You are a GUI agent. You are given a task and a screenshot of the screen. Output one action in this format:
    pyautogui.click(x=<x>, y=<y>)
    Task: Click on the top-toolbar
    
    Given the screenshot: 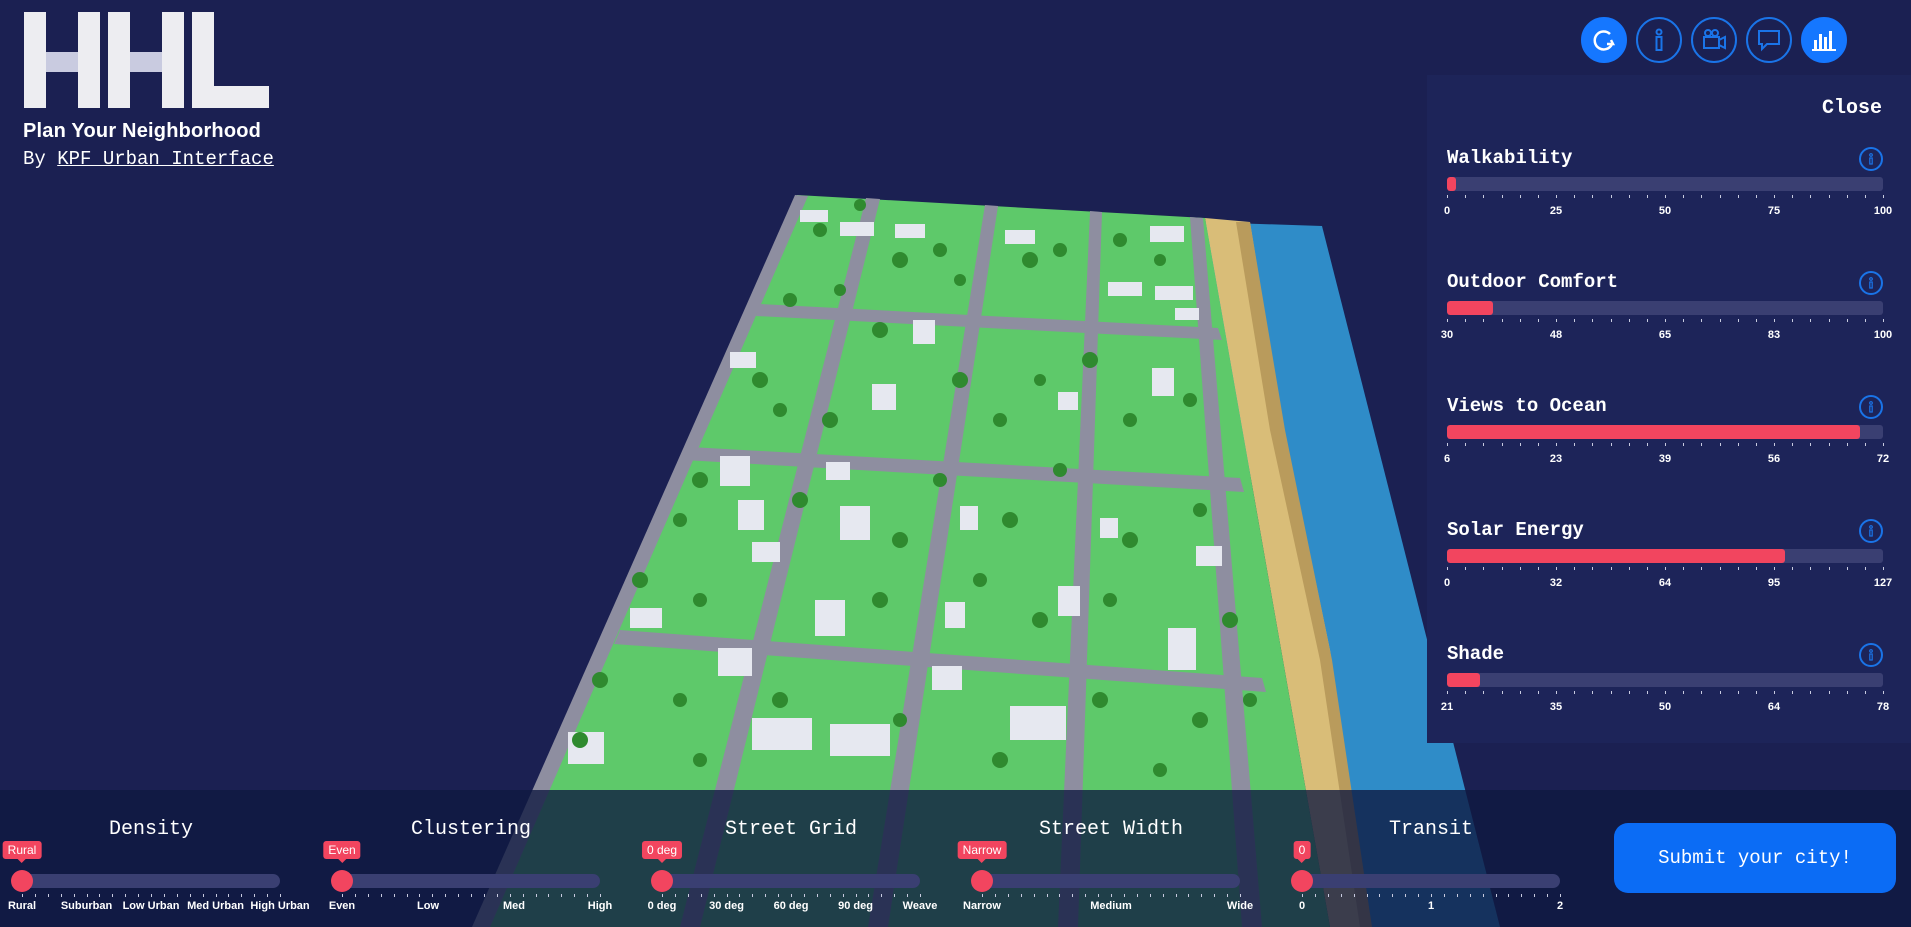 What is the action you would take?
    pyautogui.click(x=1714, y=40)
    